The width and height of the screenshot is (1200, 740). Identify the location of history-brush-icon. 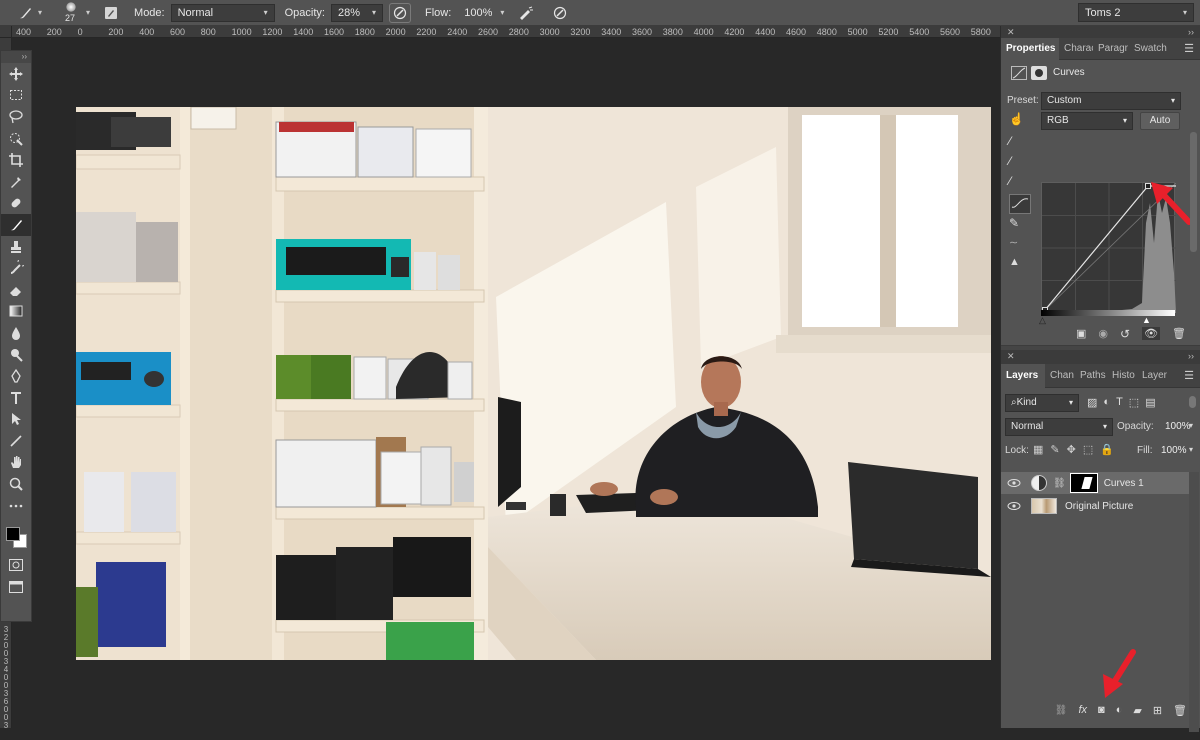
(16, 268).